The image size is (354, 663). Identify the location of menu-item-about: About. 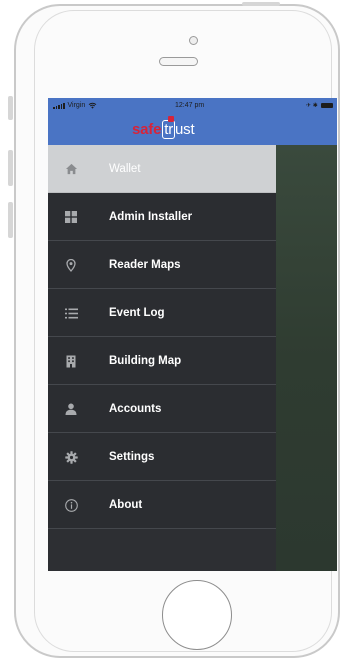
(162, 505).